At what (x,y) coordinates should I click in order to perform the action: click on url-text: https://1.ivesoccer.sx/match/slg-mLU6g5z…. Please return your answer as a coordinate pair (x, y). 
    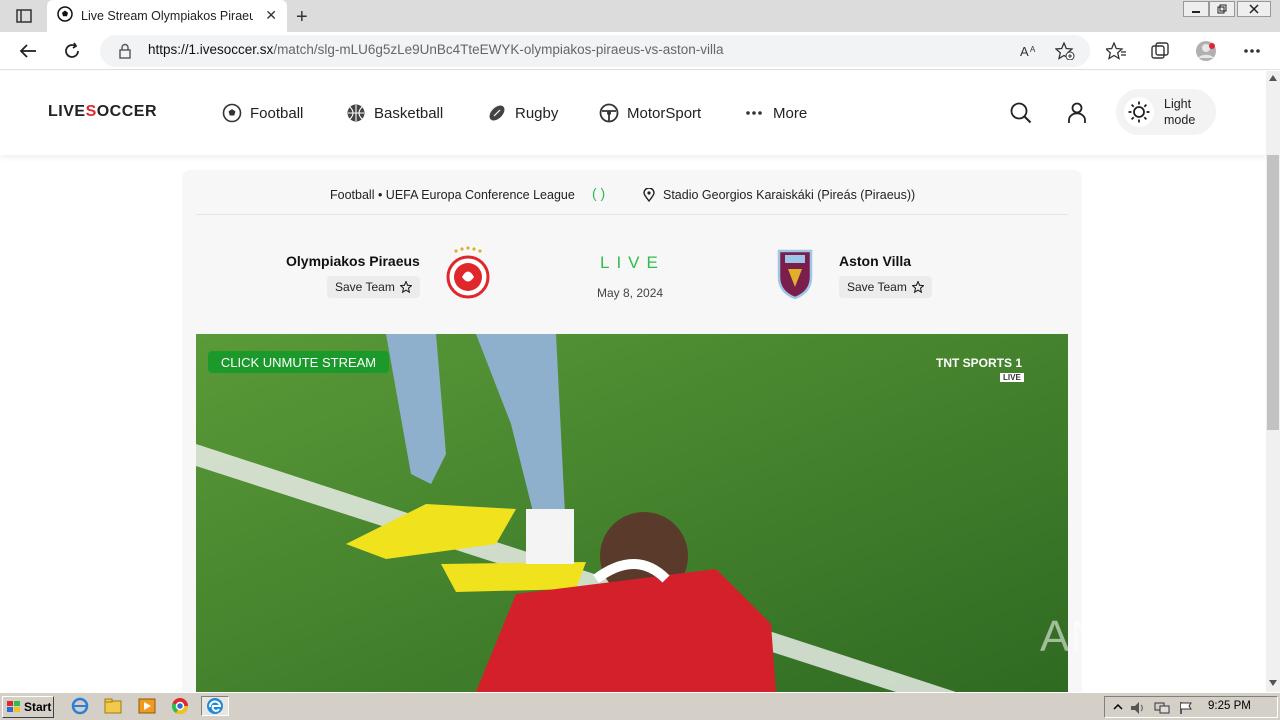
    Looking at the image, I should click on (435, 49).